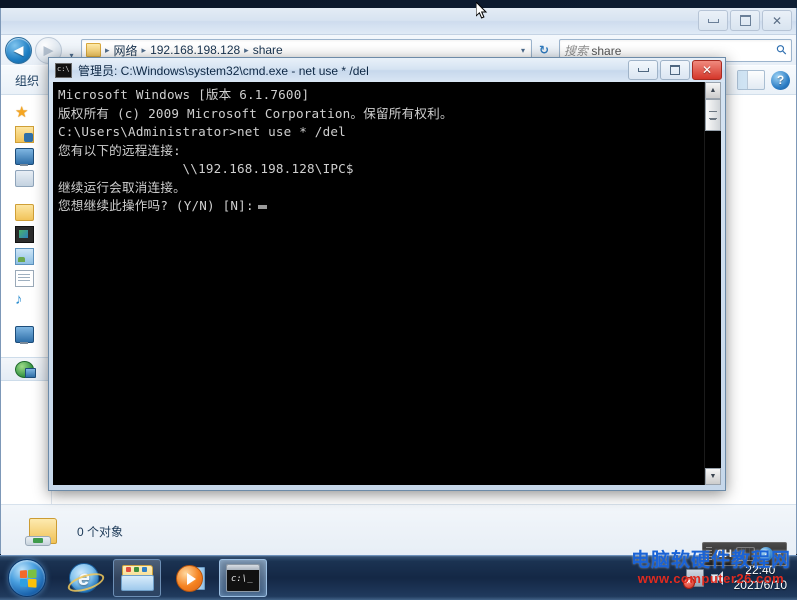 This screenshot has width=797, height=600. What do you see at coordinates (262, 207) in the screenshot?
I see `text-cursor` at bounding box center [262, 207].